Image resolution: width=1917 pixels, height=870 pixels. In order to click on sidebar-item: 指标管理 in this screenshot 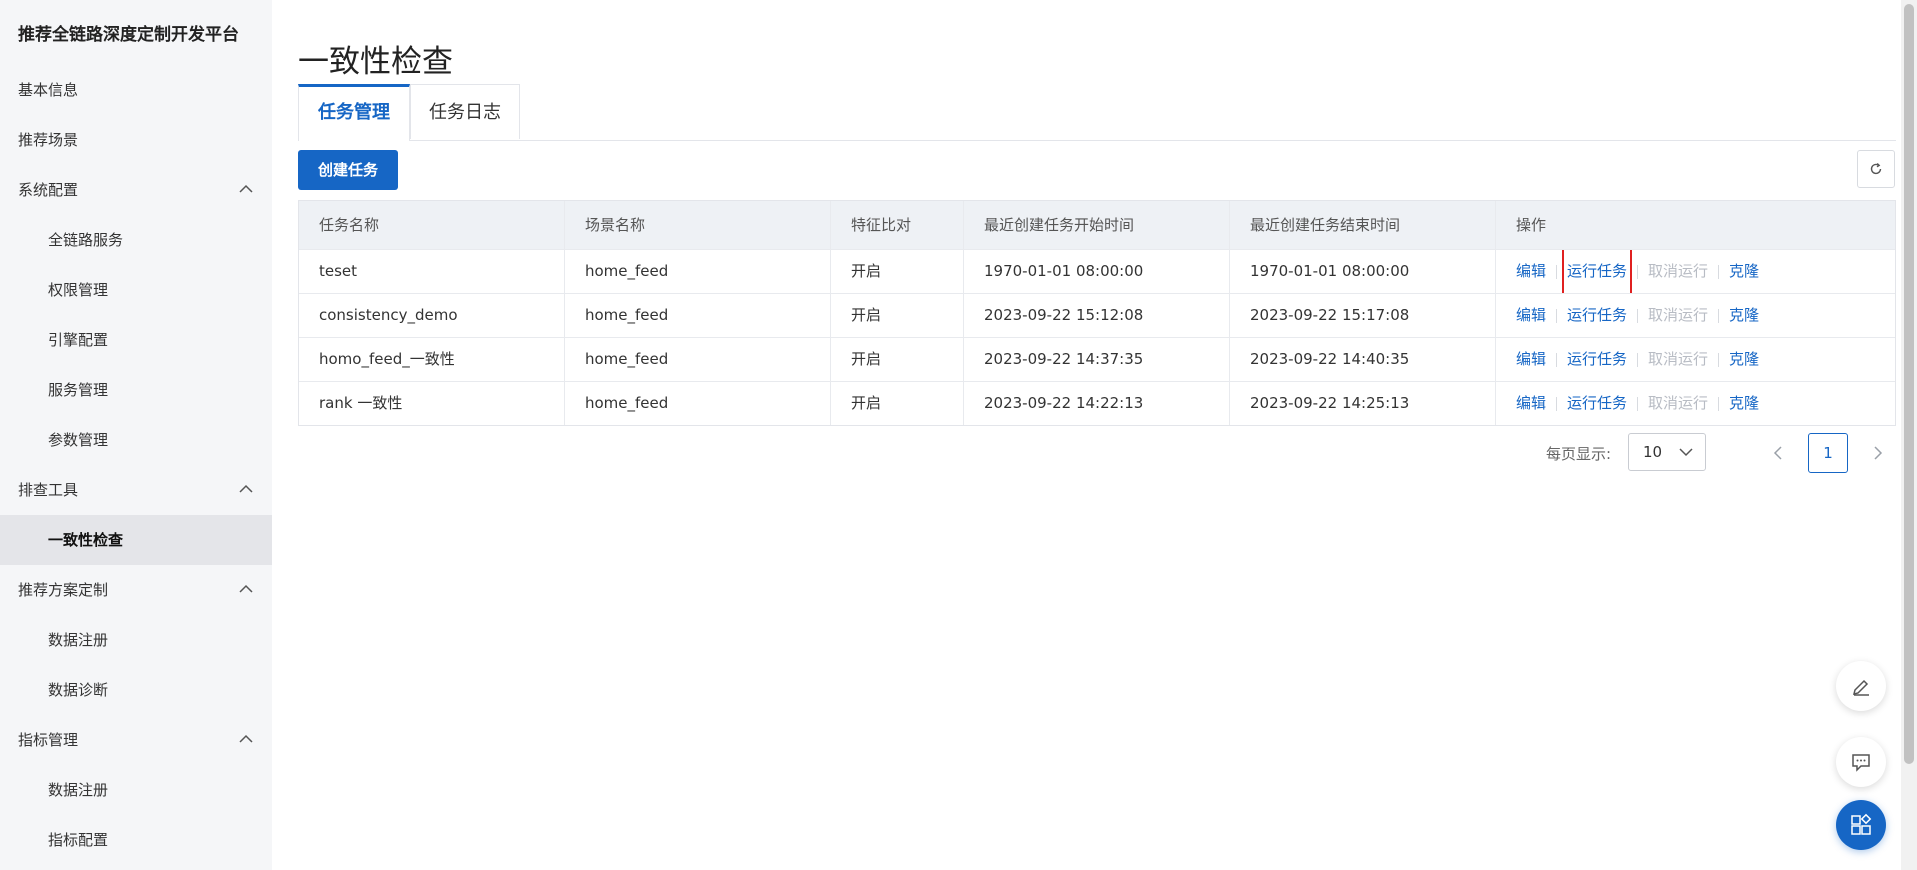, I will do `click(136, 740)`.